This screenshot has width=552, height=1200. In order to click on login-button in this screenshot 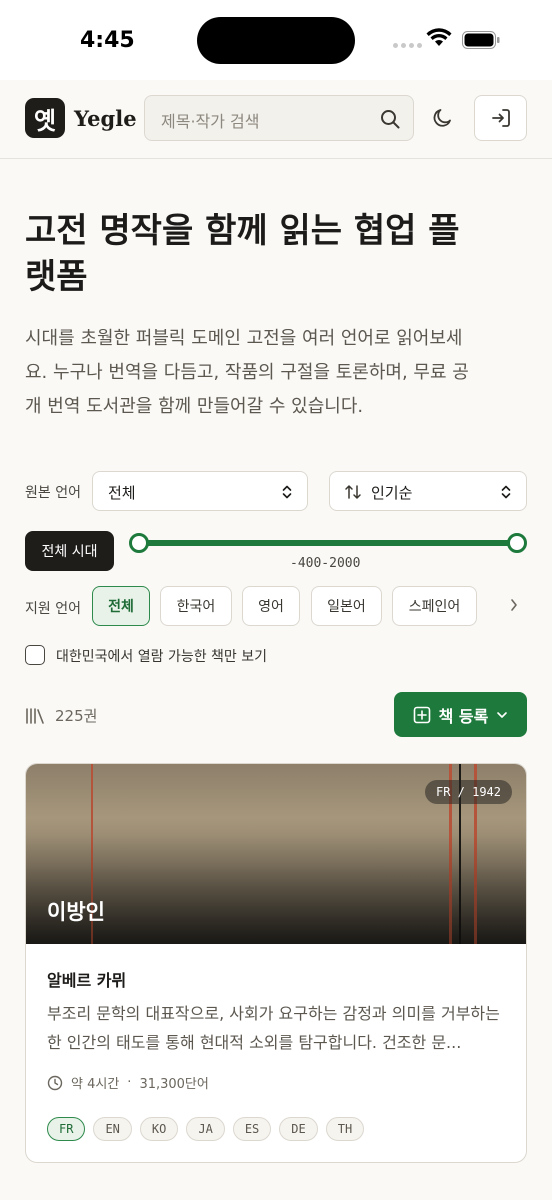, I will do `click(500, 118)`.